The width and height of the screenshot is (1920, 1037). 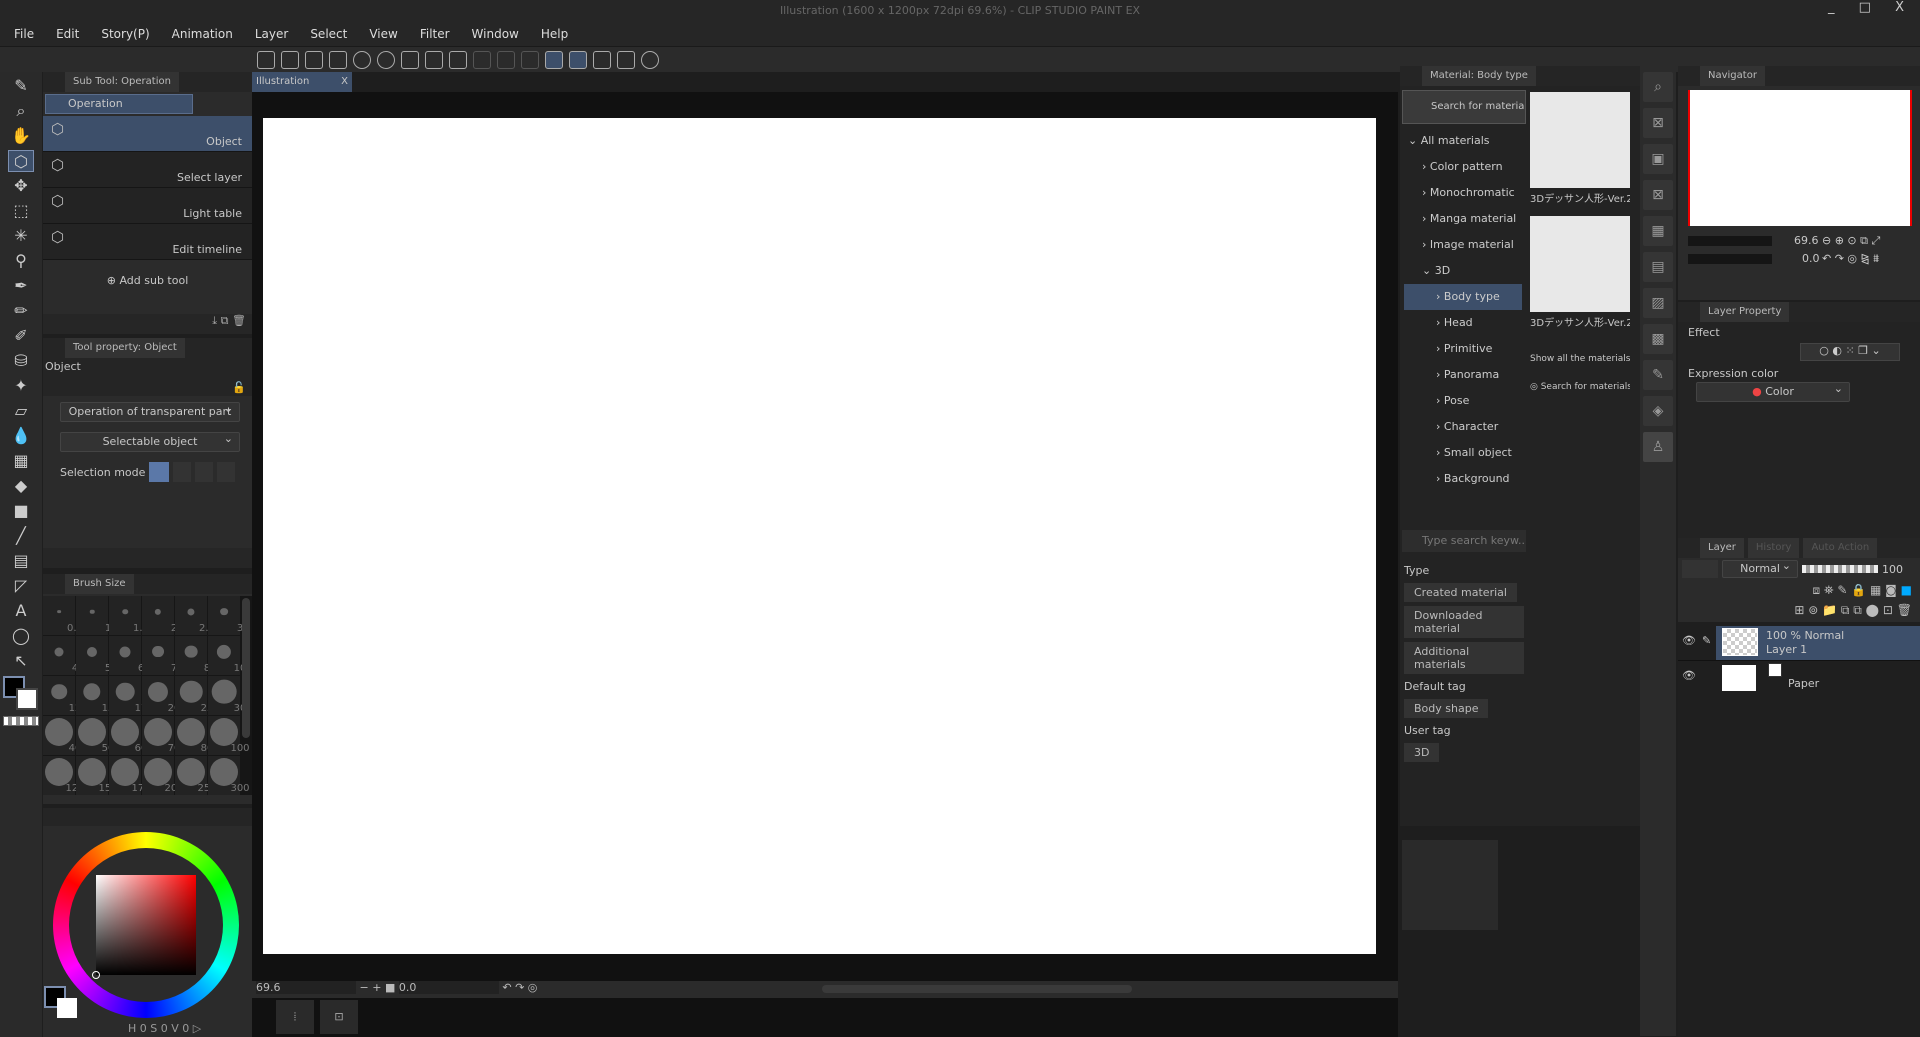 What do you see at coordinates (129, 615) in the screenshot?
I see `brush-size-preset: 1.5` at bounding box center [129, 615].